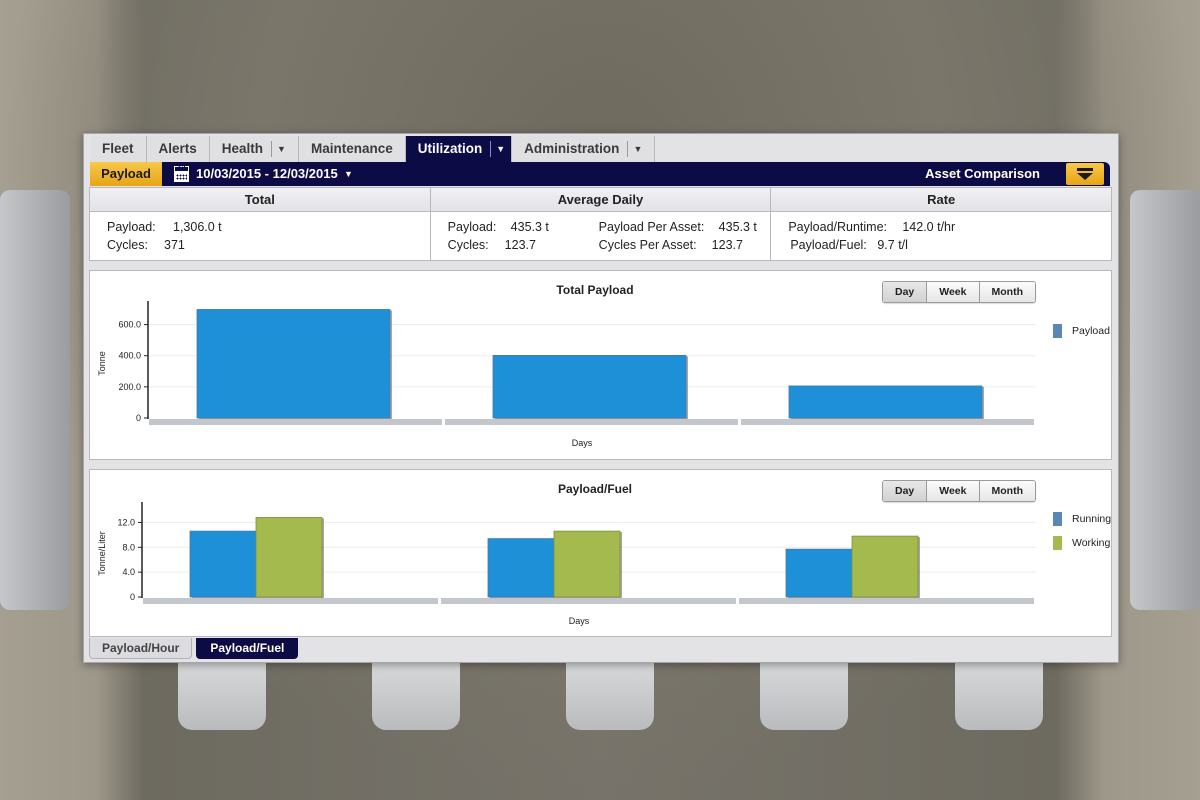 The height and width of the screenshot is (800, 1200). I want to click on payload-per-asset-label: Payload Per Asset:, so click(651, 227).